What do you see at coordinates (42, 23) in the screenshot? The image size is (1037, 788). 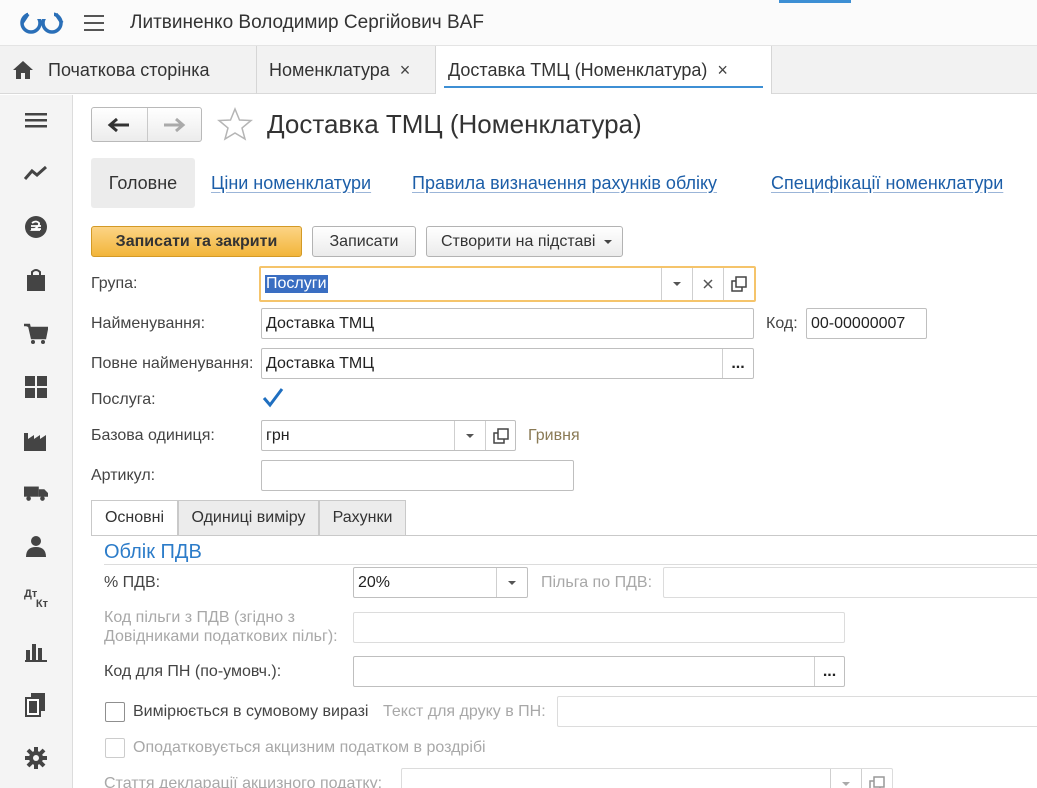 I see `1c-logo-icon` at bounding box center [42, 23].